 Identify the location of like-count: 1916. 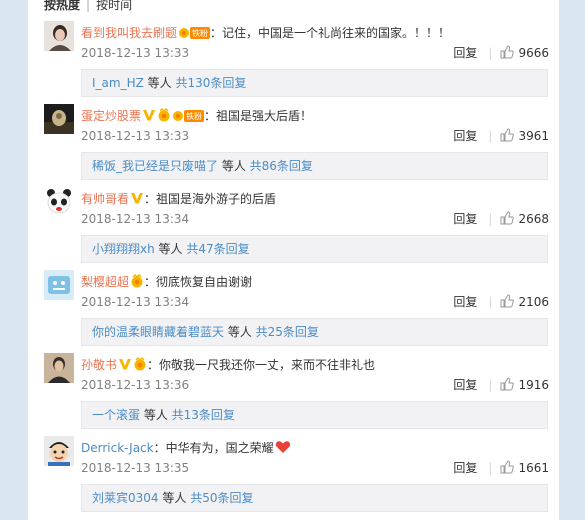
(533, 385).